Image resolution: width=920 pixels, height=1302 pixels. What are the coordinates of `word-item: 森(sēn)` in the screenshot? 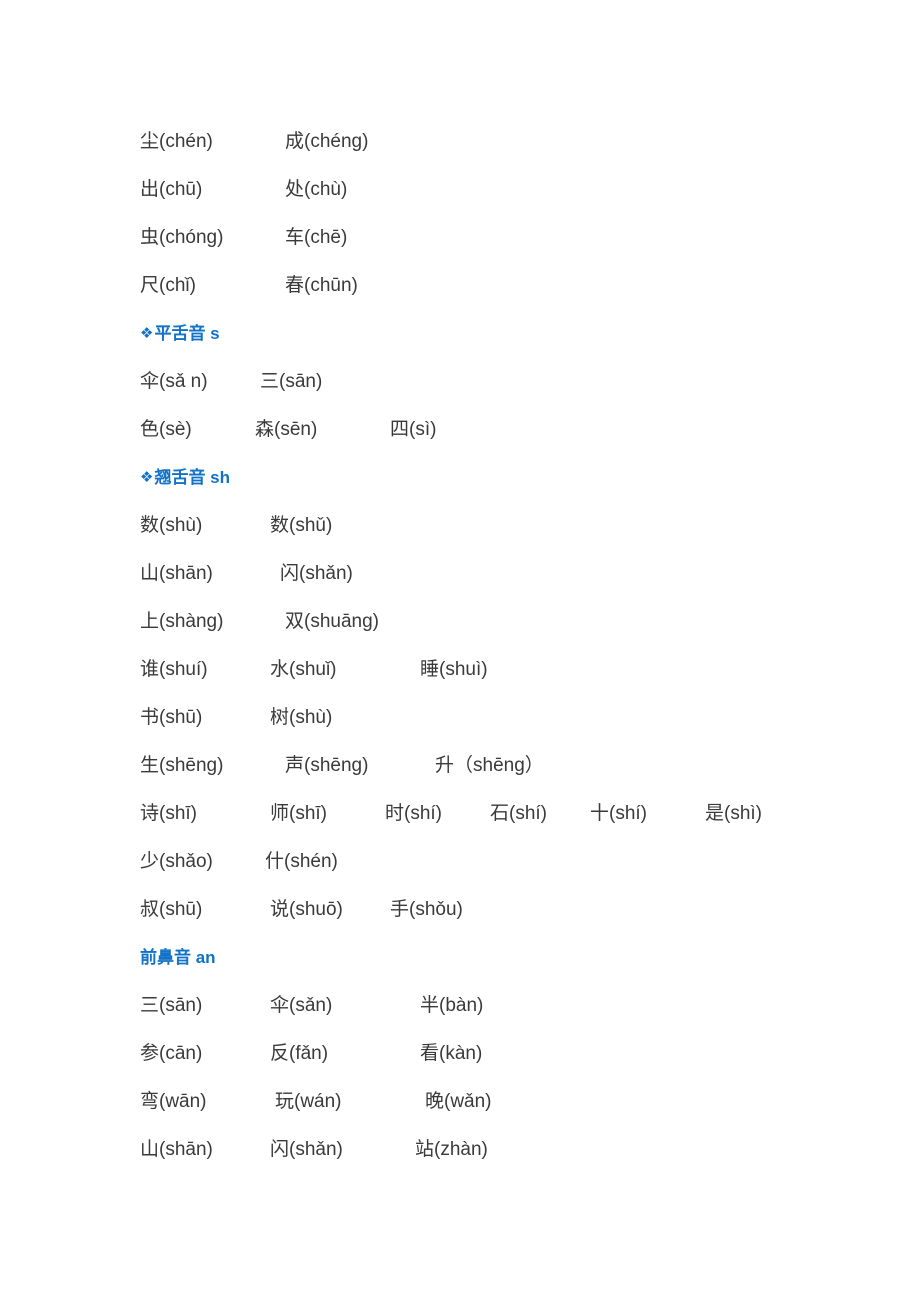 It's located at (286, 429).